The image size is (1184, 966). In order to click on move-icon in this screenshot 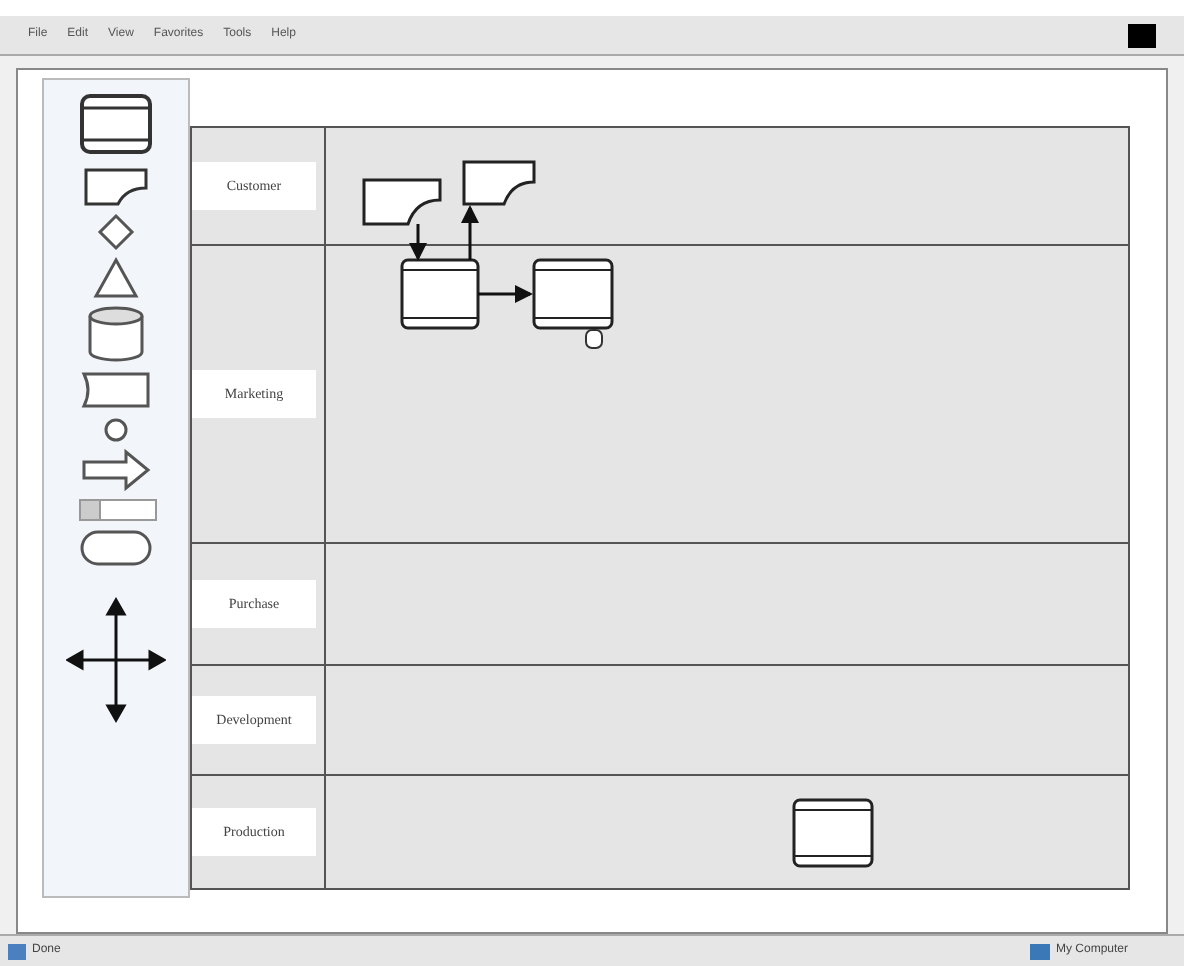, I will do `click(116, 660)`.